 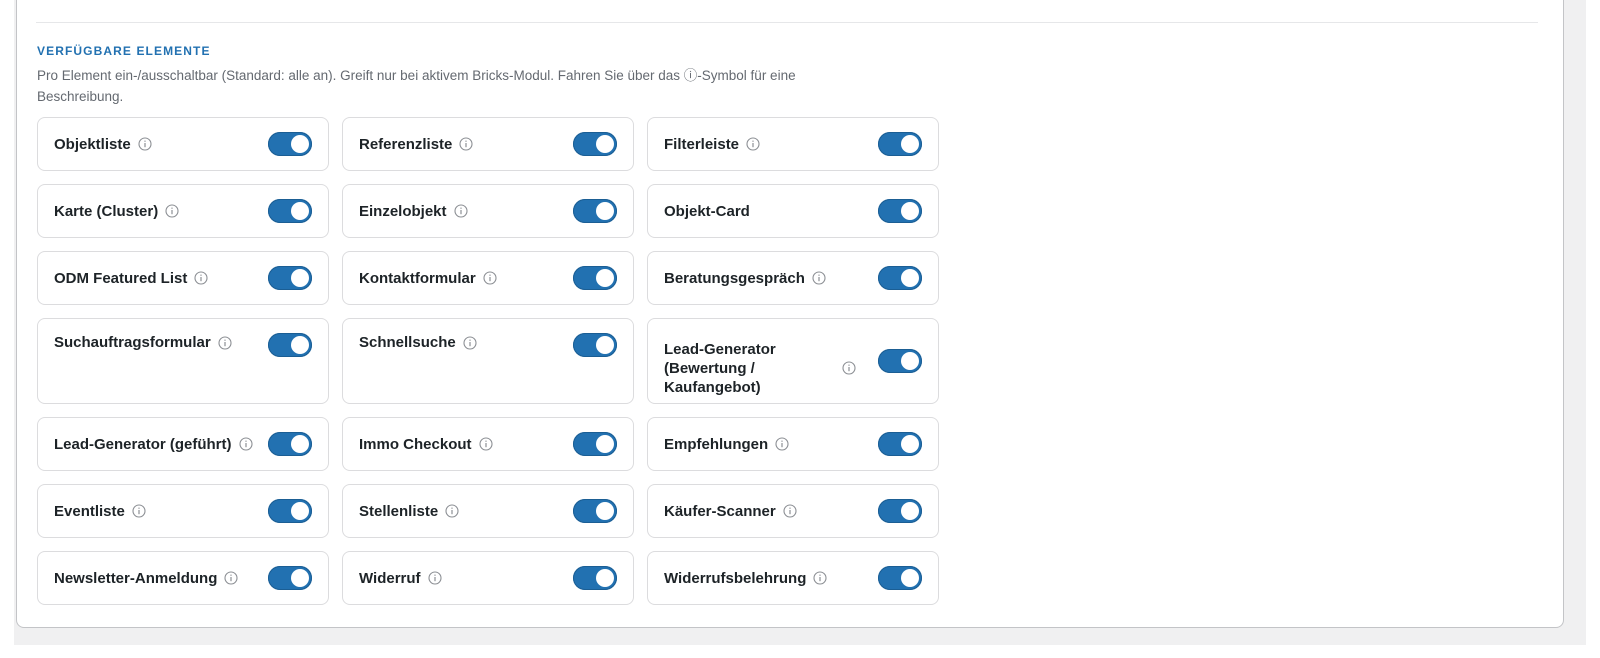 What do you see at coordinates (92, 144) in the screenshot?
I see `element-label: Objektliste` at bounding box center [92, 144].